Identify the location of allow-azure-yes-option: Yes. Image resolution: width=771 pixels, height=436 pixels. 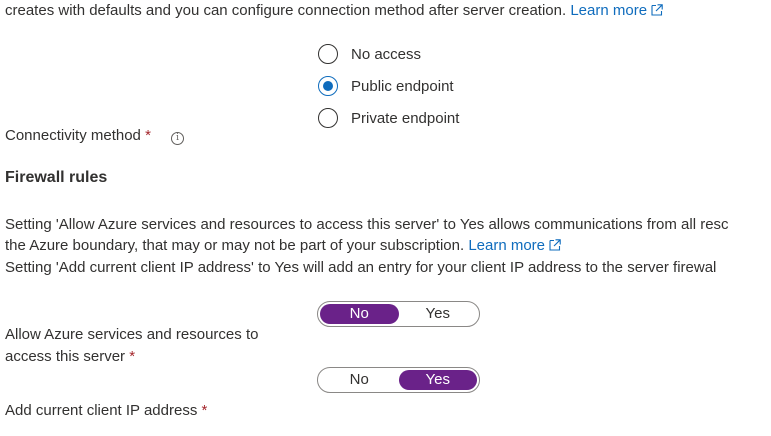
(438, 314).